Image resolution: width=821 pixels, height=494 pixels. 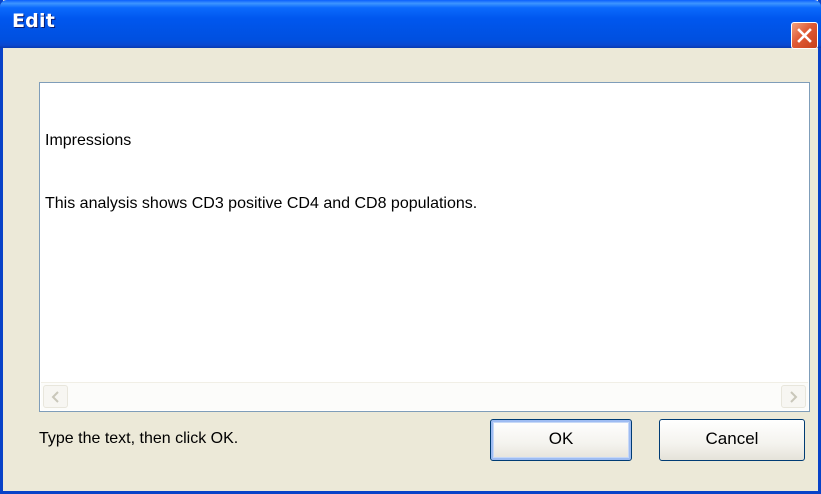 What do you see at coordinates (88, 140) in the screenshot?
I see `editor-line-1: Impressions` at bounding box center [88, 140].